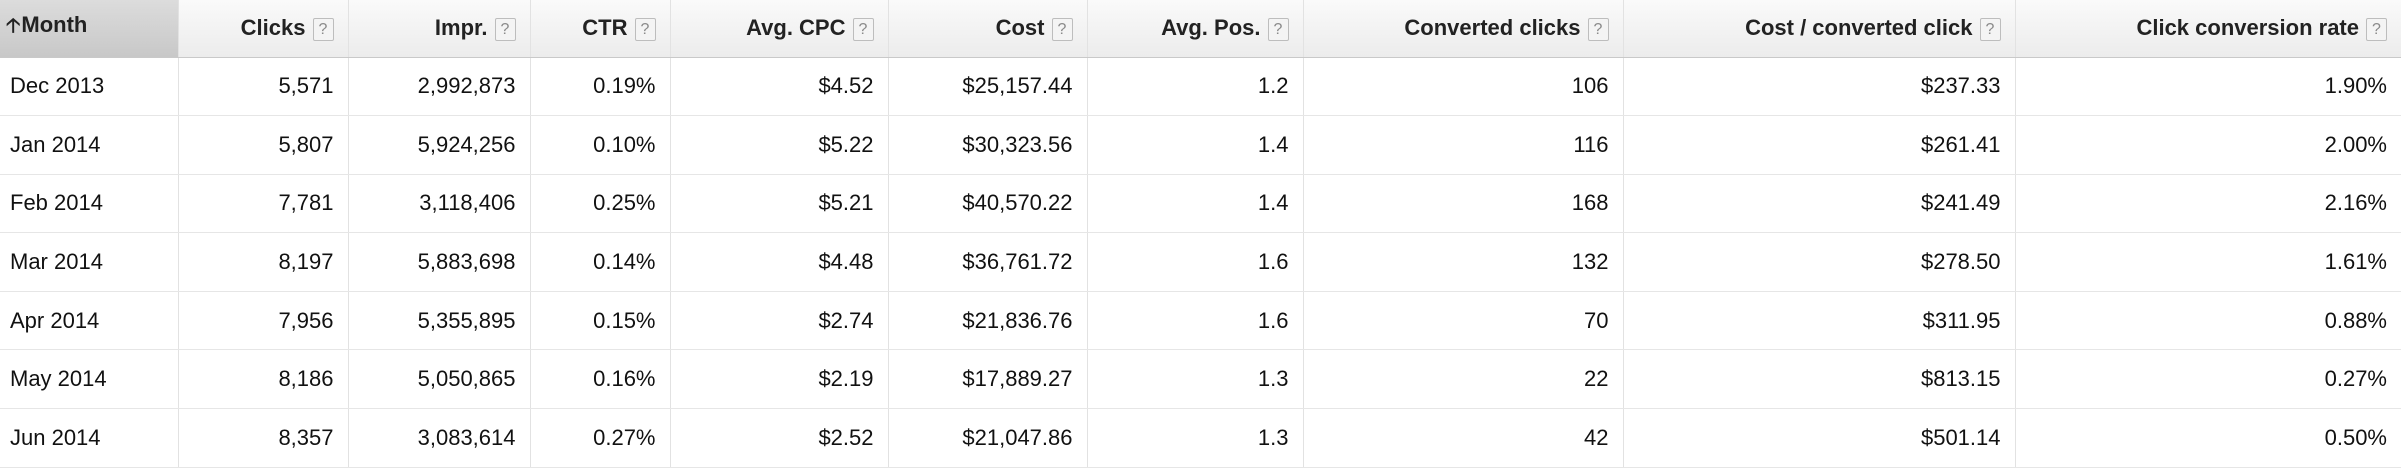 The height and width of the screenshot is (469, 2401). What do you see at coordinates (1819, 438) in the screenshot?
I see `cost-per-converted-click-cell: $501.14` at bounding box center [1819, 438].